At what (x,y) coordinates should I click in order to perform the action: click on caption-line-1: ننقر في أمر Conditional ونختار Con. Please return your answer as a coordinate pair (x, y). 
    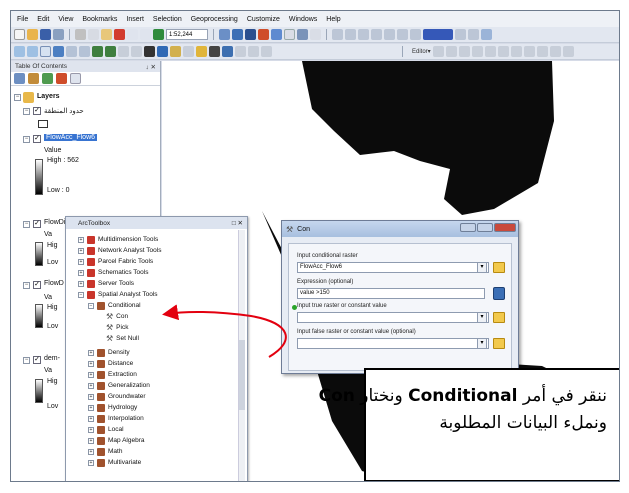
    Looking at the image, I should click on (462, 396).